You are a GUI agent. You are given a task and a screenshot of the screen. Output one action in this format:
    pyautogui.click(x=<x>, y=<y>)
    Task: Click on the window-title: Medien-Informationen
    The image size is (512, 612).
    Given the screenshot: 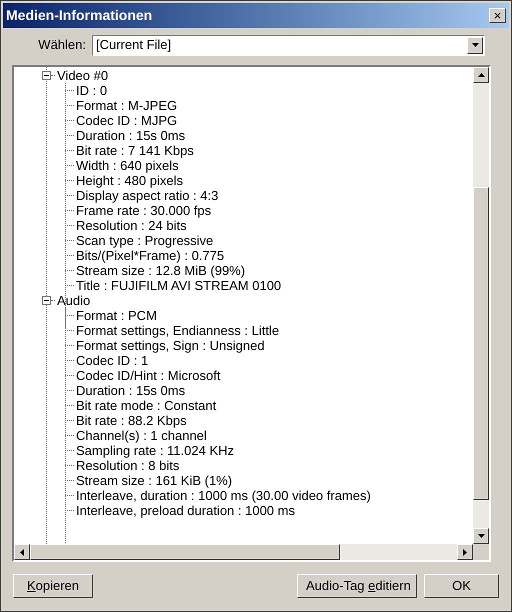 What is the action you would take?
    pyautogui.click(x=79, y=15)
    